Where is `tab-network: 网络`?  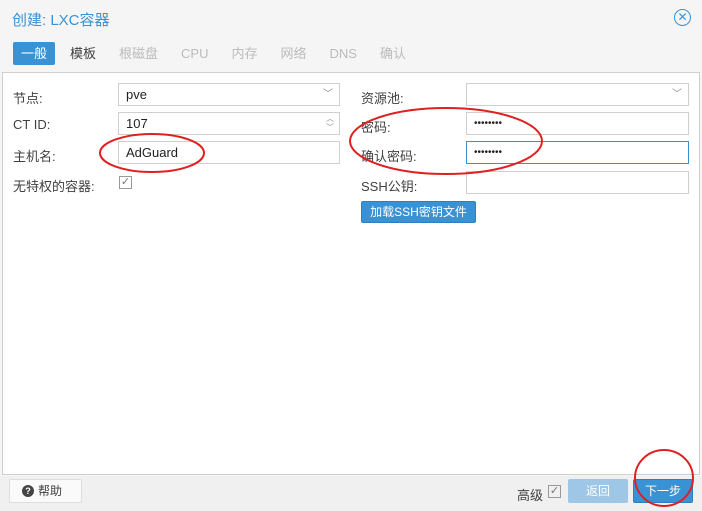
tab-network: 网络 is located at coordinates (293, 53).